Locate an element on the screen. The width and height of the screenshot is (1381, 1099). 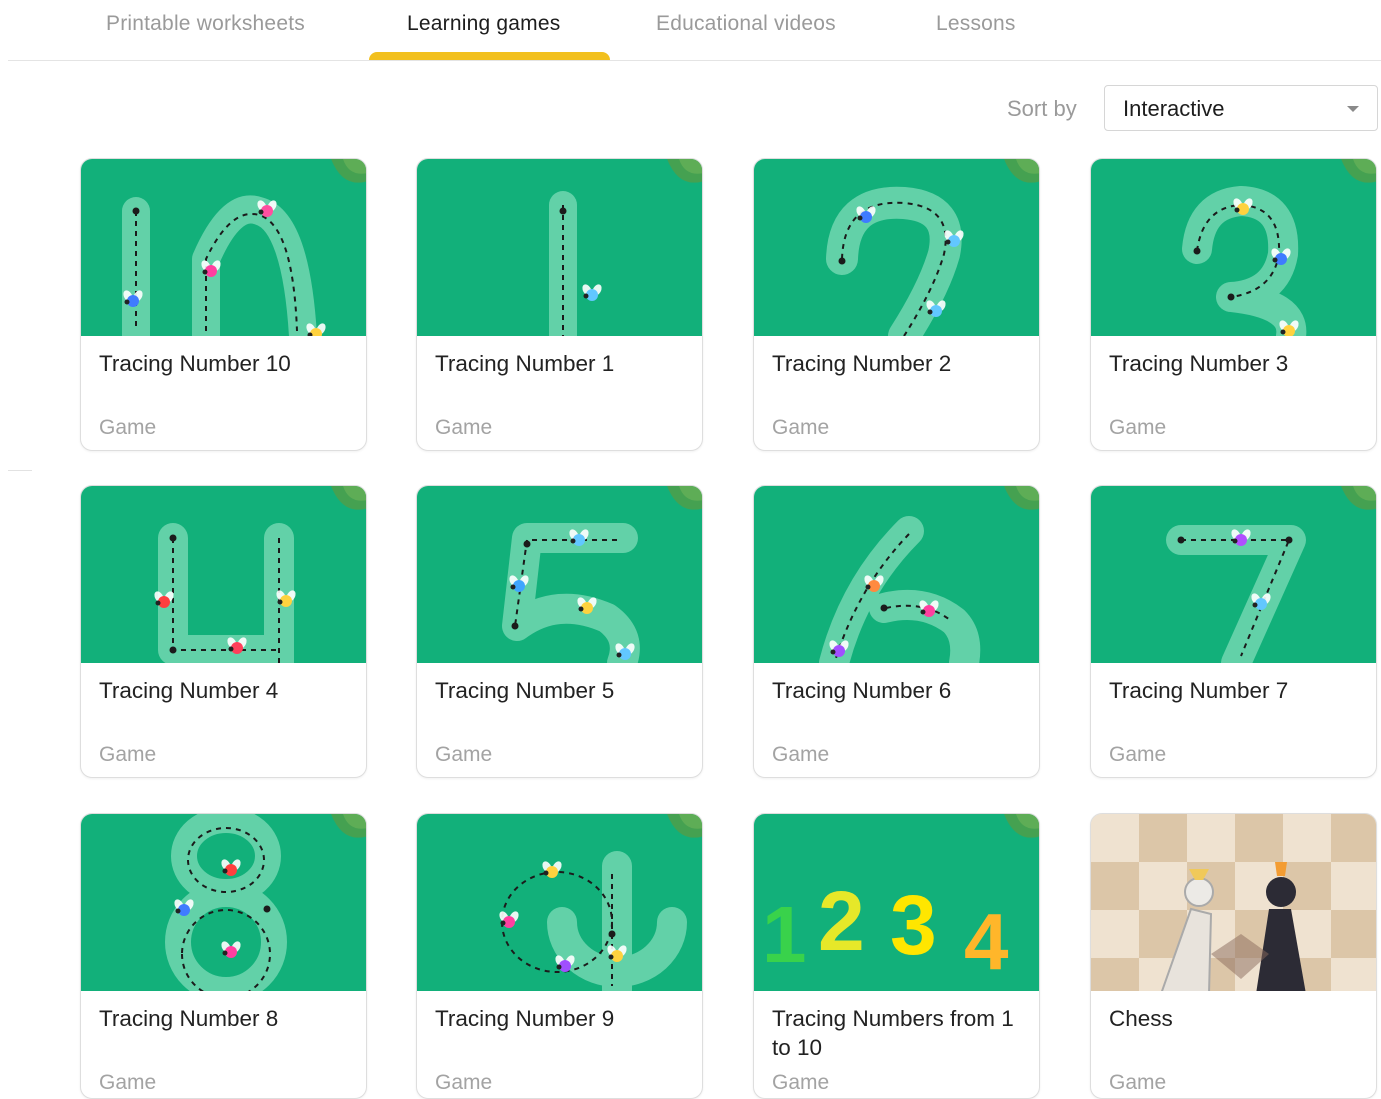
game-card: Tracing Number 1 Game is located at coordinates (559, 304).